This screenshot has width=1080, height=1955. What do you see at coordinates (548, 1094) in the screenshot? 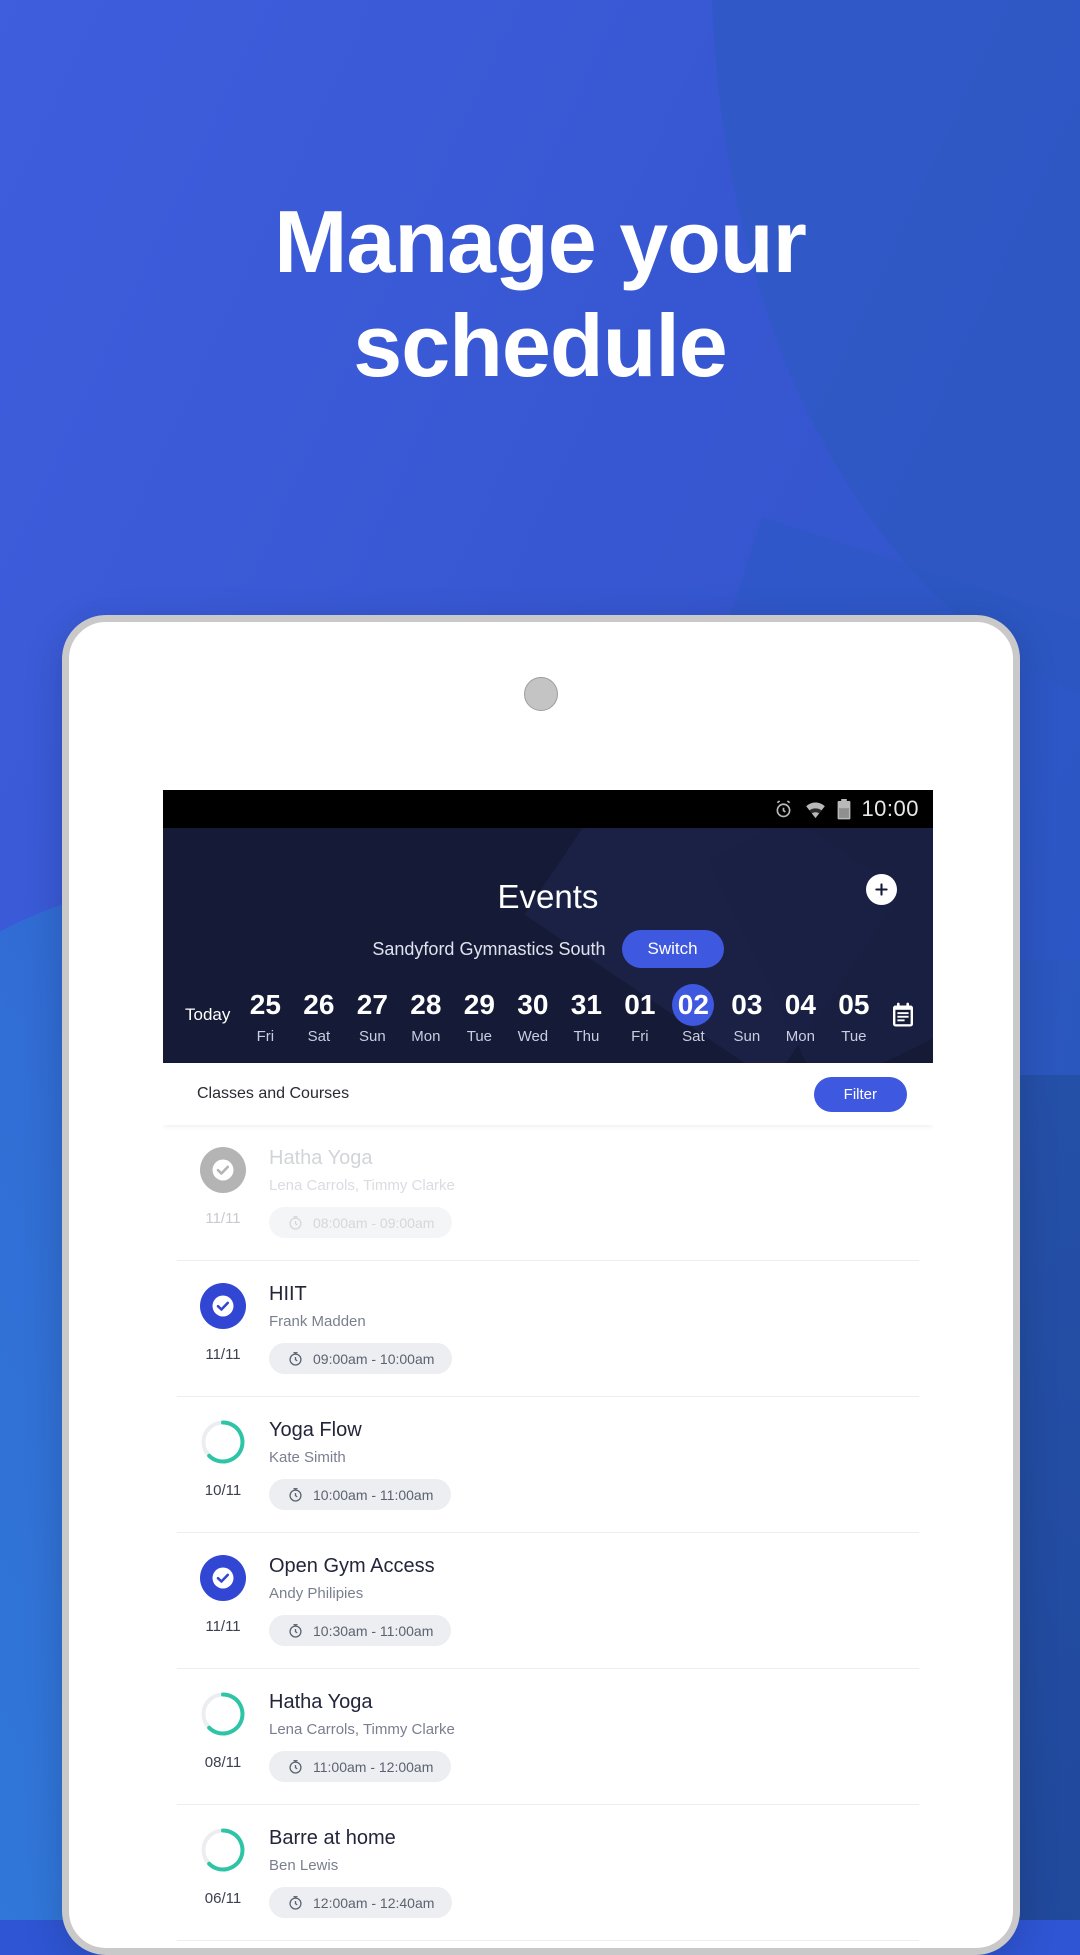
I see `filter-bar: Classes and Courses Filter` at bounding box center [548, 1094].